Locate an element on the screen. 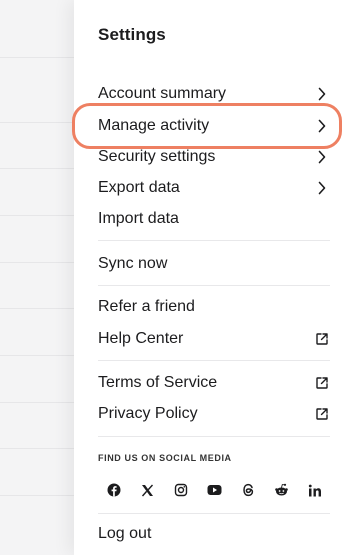 The image size is (350, 555). sync-now-item: Sync now is located at coordinates (214, 264).